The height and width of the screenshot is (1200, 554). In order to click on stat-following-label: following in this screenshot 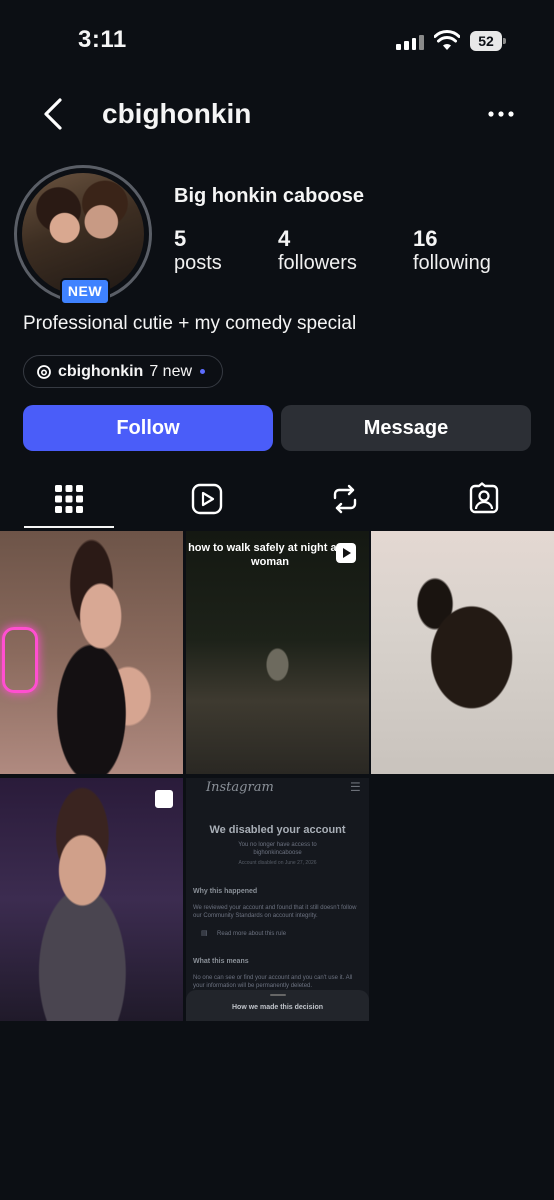, I will do `click(452, 263)`.